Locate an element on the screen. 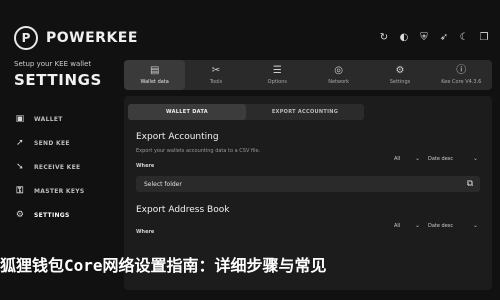 The width and height of the screenshot is (500, 300). sidebar-item-master-keys: ⚿ MASTER KEYS is located at coordinates (64, 191).